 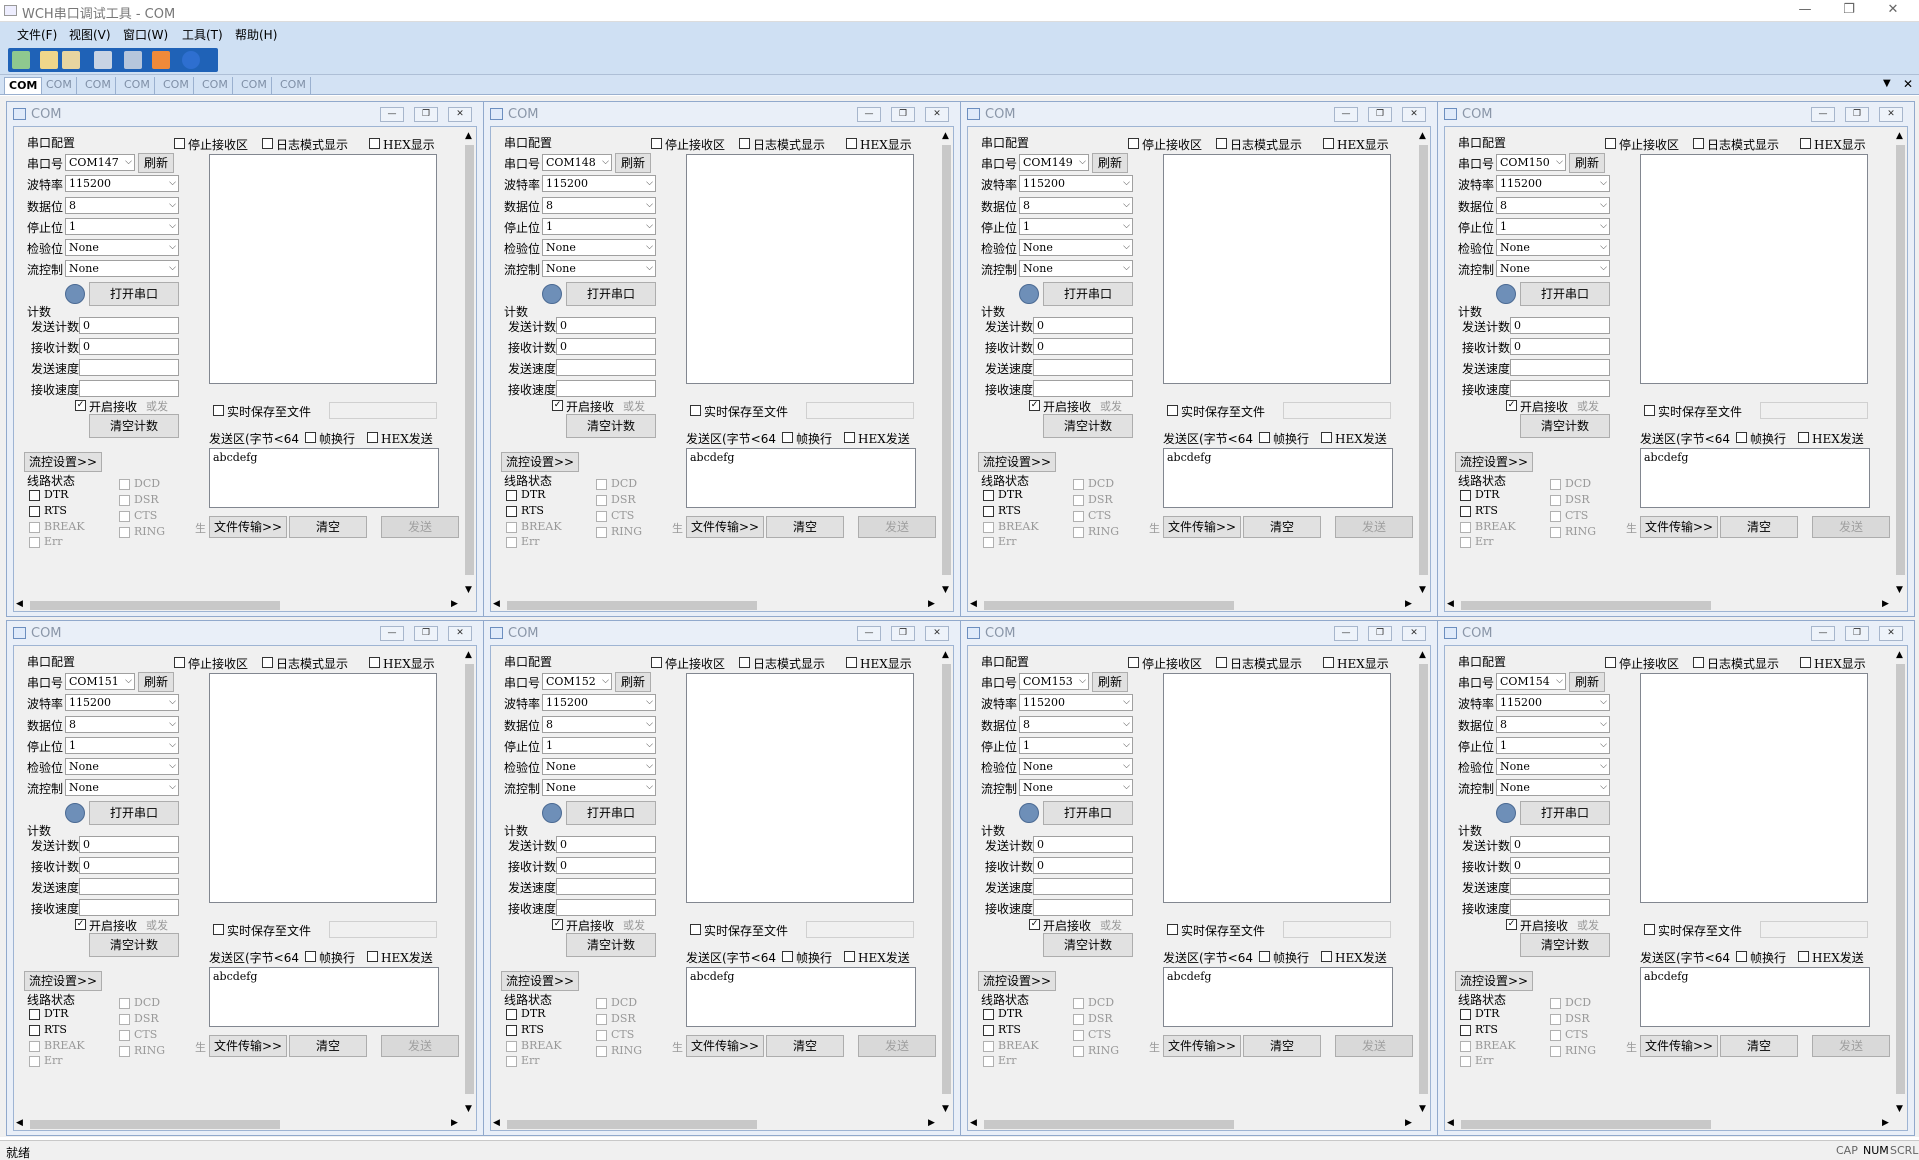 I want to click on port-select: COM148 ⌵, so click(x=577, y=162).